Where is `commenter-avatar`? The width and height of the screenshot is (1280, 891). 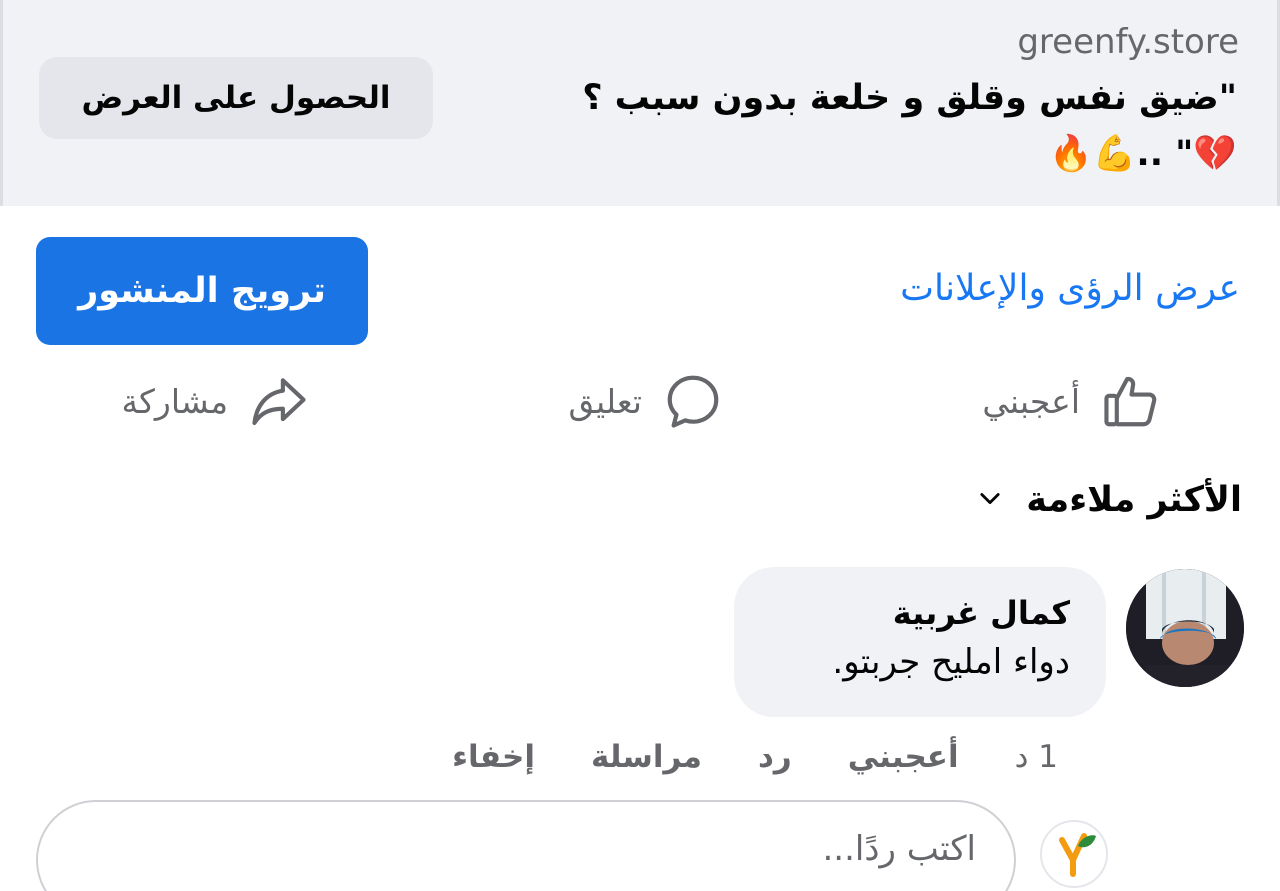
commenter-avatar is located at coordinates (1185, 628).